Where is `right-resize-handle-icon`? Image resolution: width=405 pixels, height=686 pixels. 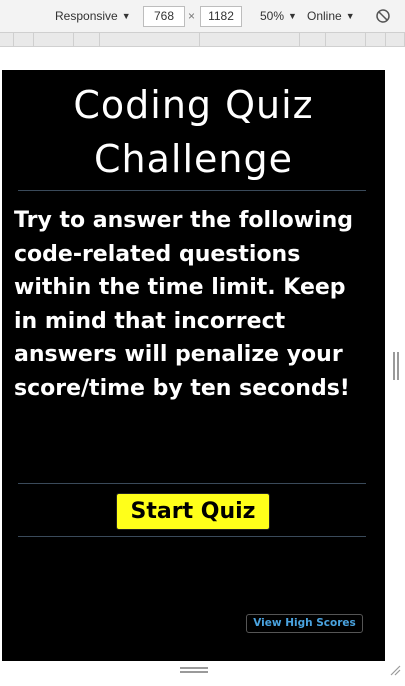 right-resize-handle-icon is located at coordinates (396, 366).